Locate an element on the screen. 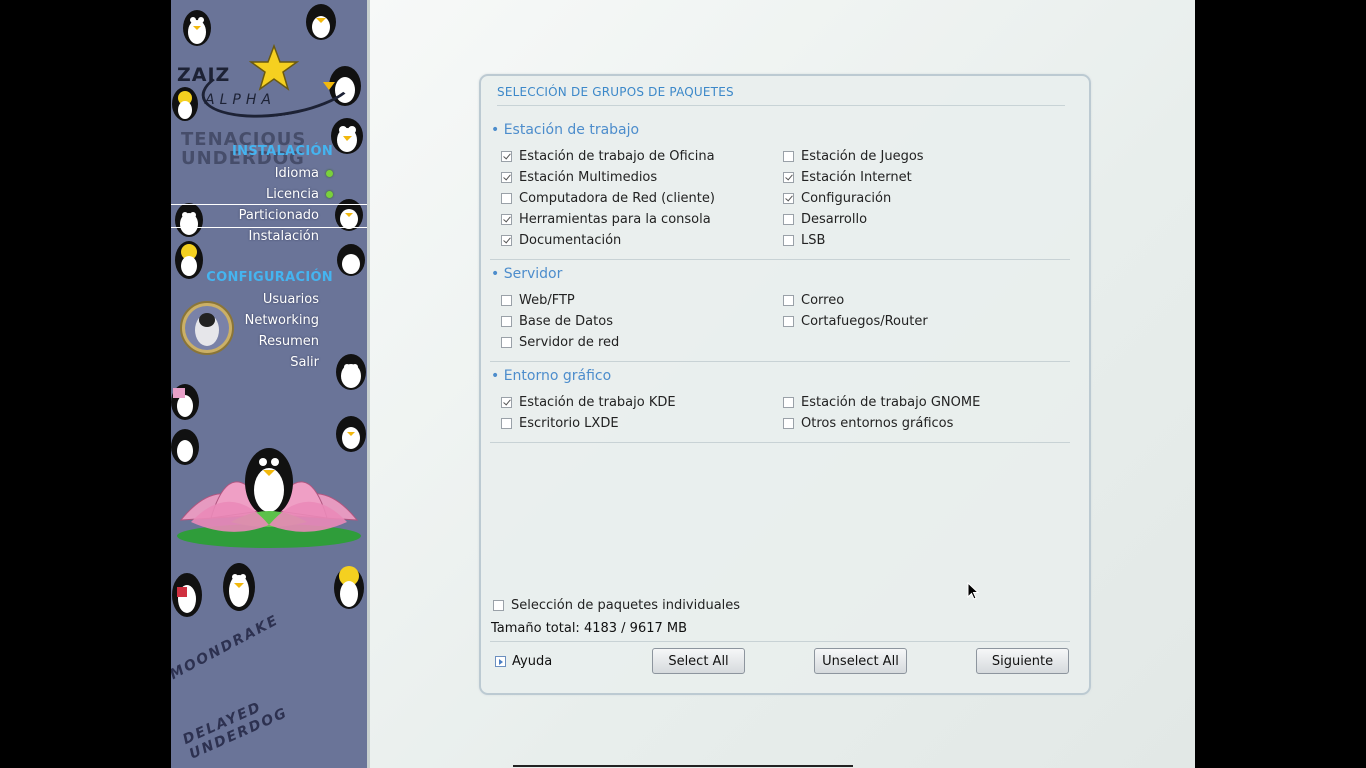  checkbox-individual-packages: Selección de paquetes individuales is located at coordinates (616, 605).